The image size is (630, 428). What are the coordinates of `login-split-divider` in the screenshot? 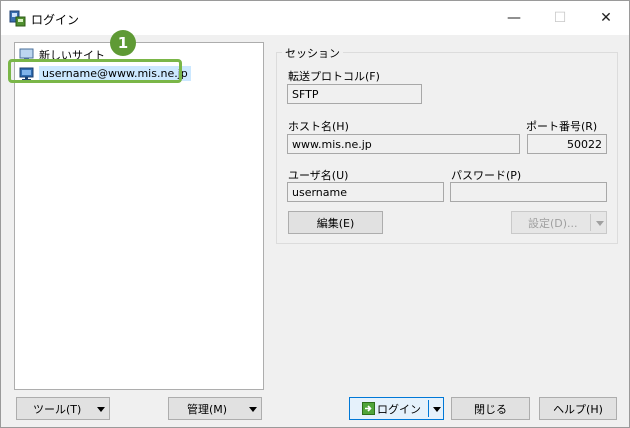 It's located at (428, 408).